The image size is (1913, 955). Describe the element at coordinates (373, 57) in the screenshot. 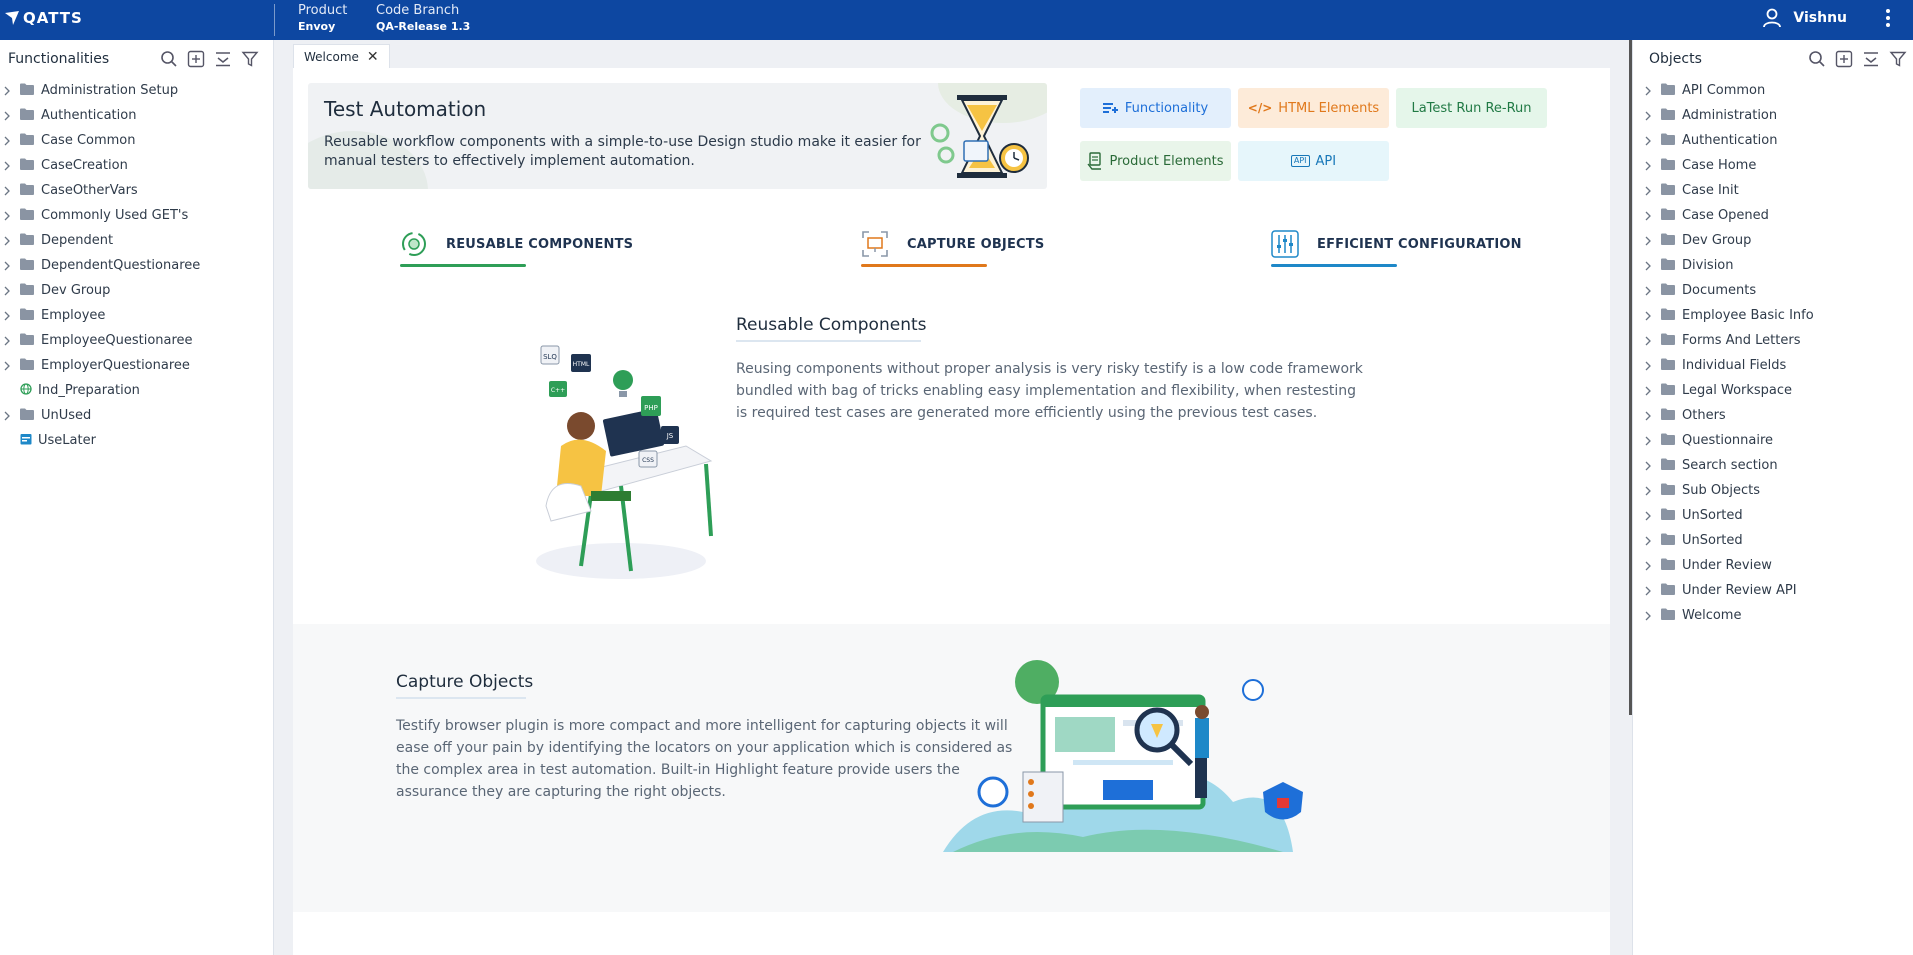

I see `close-tab-icon: ✕` at that location.